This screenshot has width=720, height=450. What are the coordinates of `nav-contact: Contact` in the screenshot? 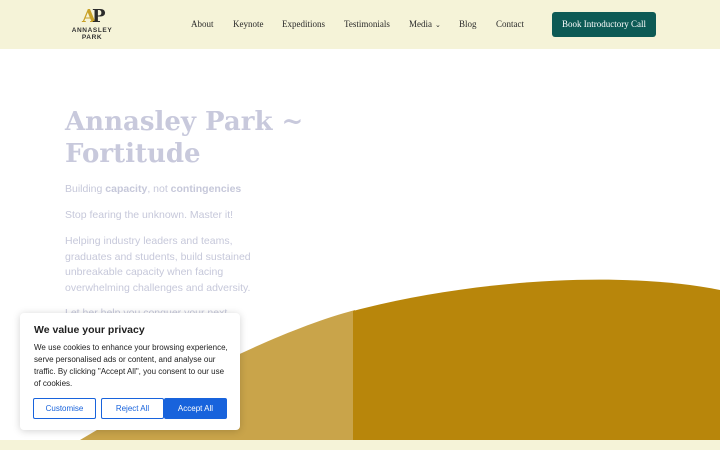 It's located at (510, 24).